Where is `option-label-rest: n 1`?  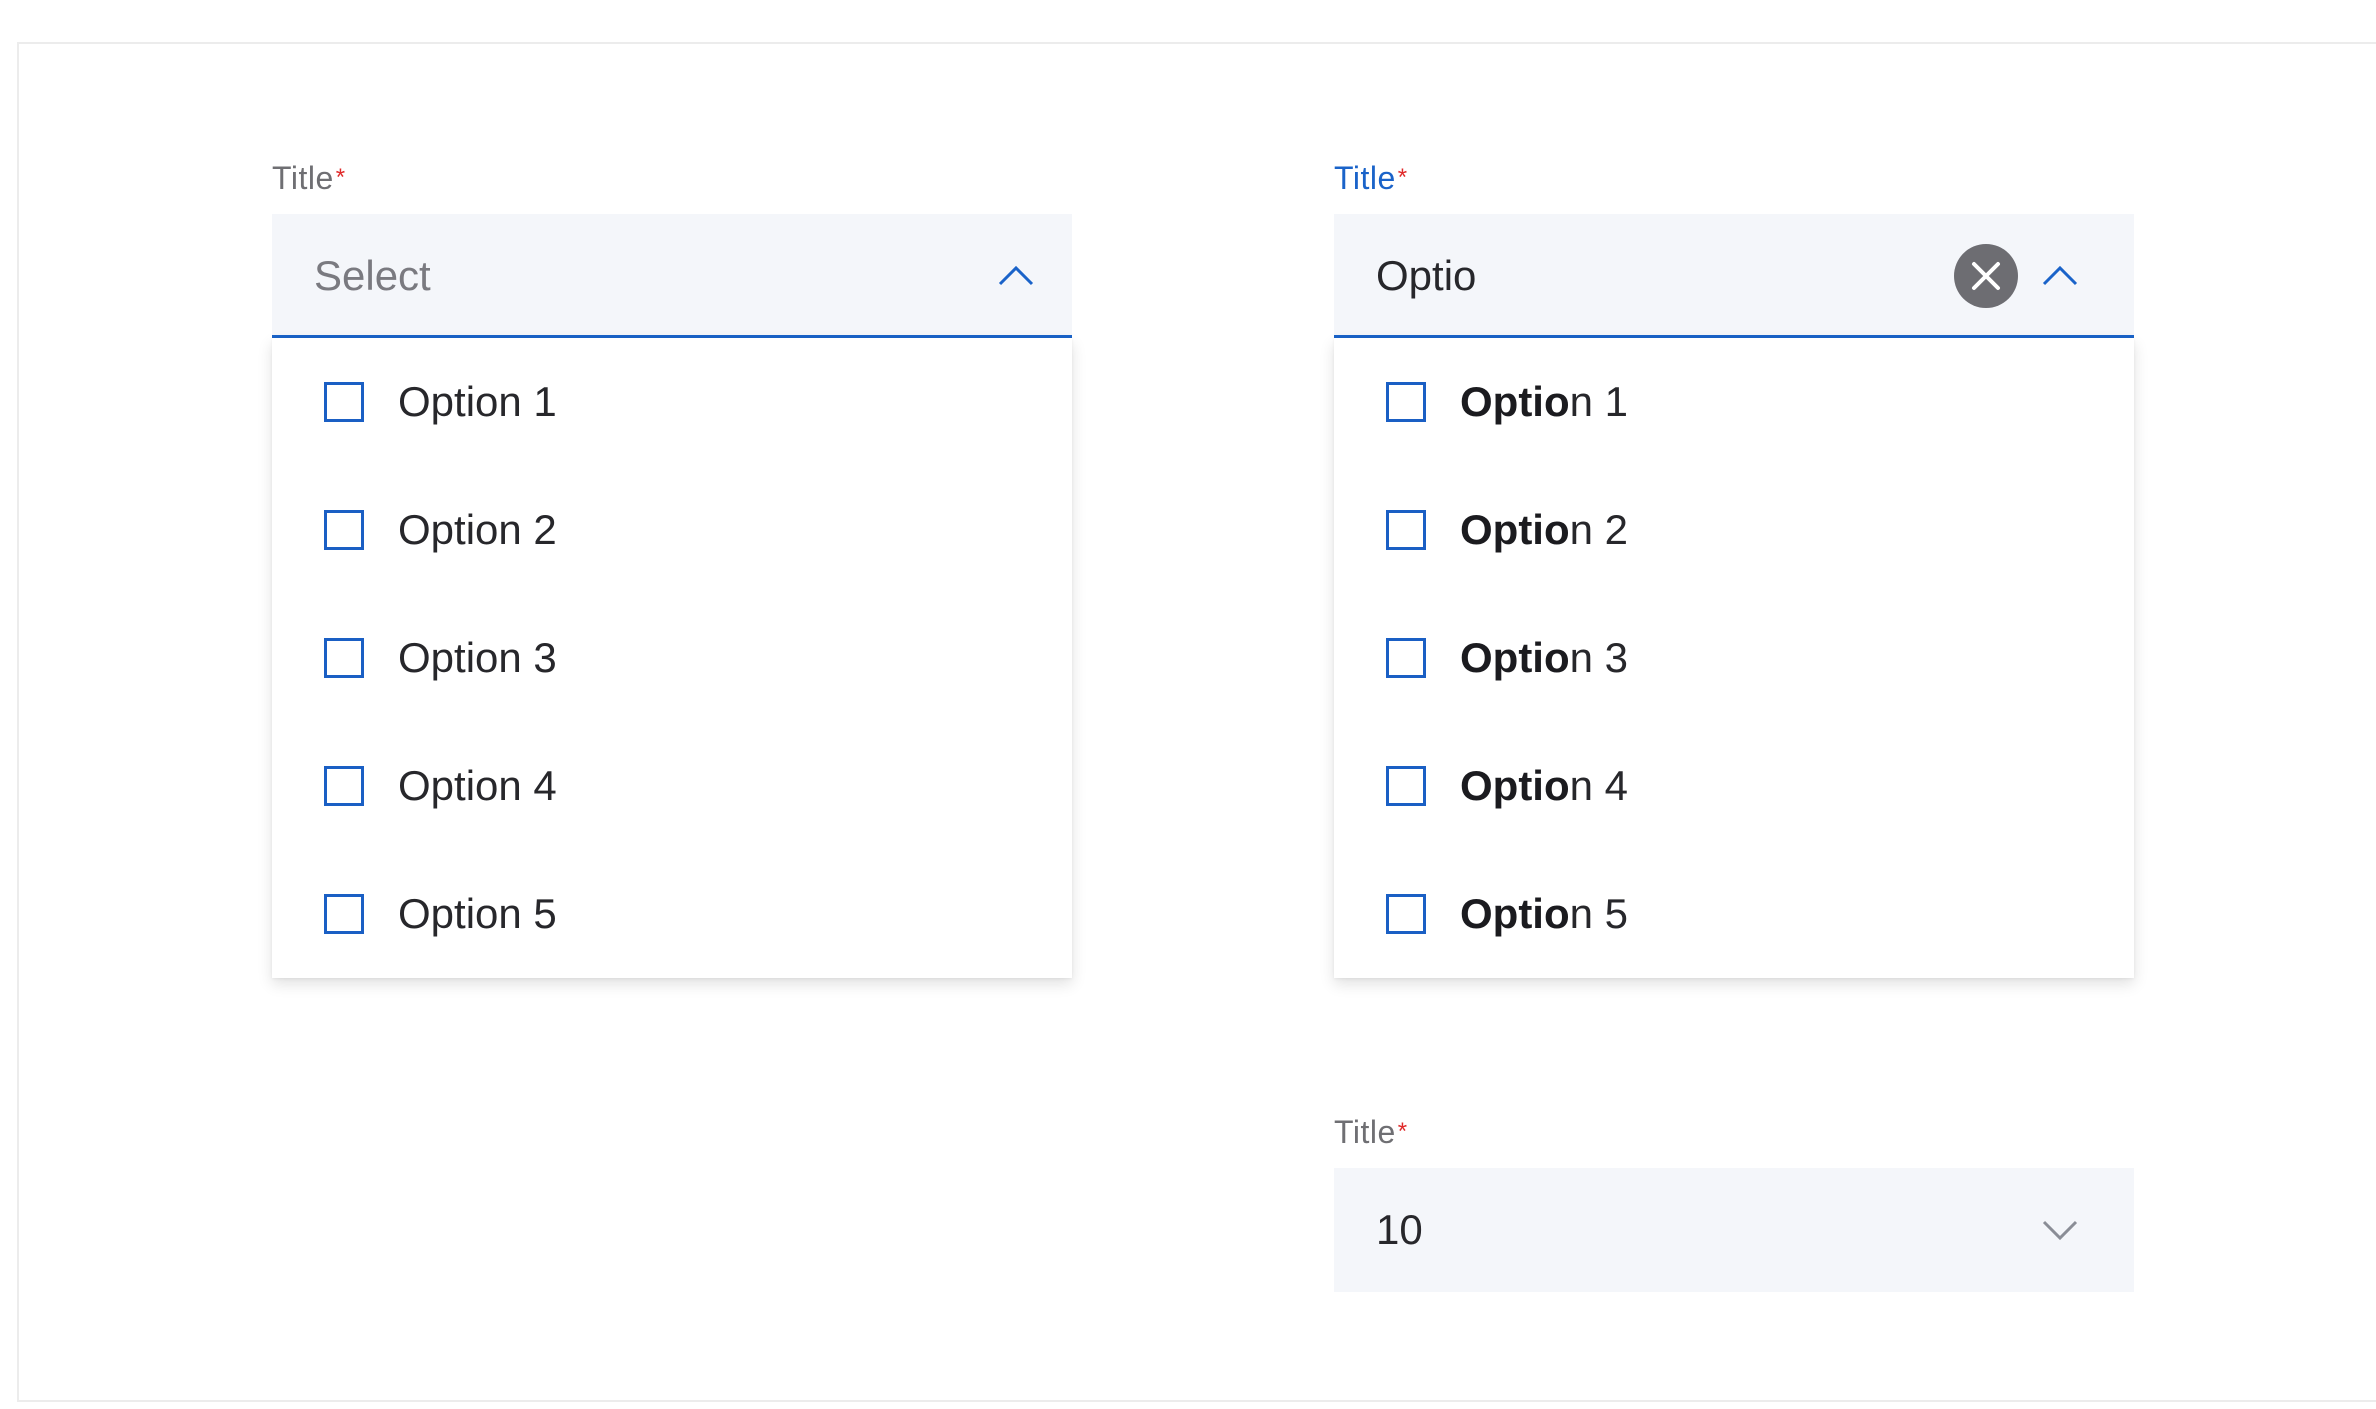
option-label-rest: n 1 is located at coordinates (1599, 401).